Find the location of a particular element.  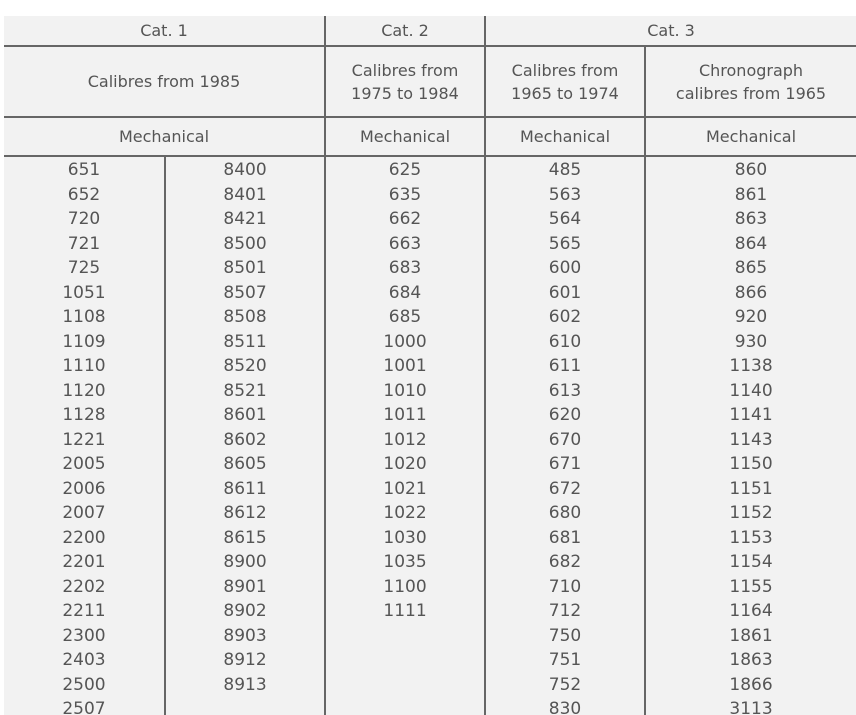

table-row: 721 8500 663 565 864 is located at coordinates (430, 243).